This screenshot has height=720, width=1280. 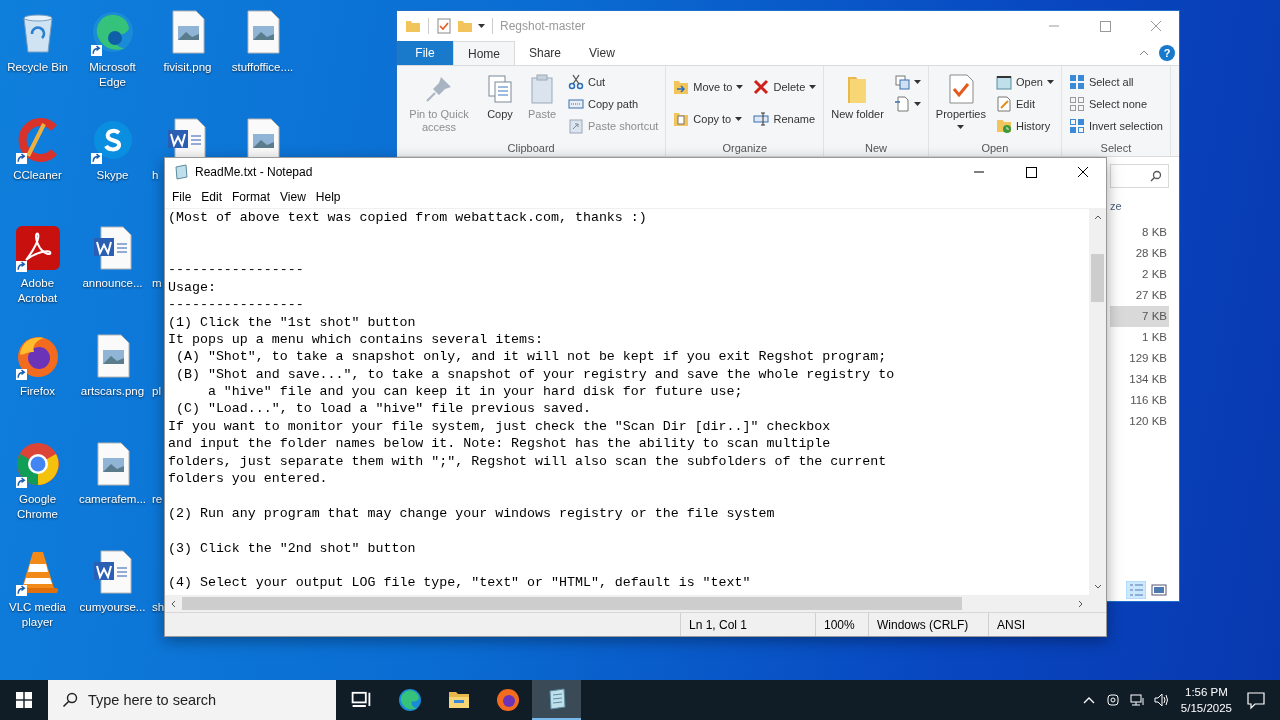 What do you see at coordinates (37, 291) in the screenshot?
I see `desktop-icon-label: Adobe Acrobat` at bounding box center [37, 291].